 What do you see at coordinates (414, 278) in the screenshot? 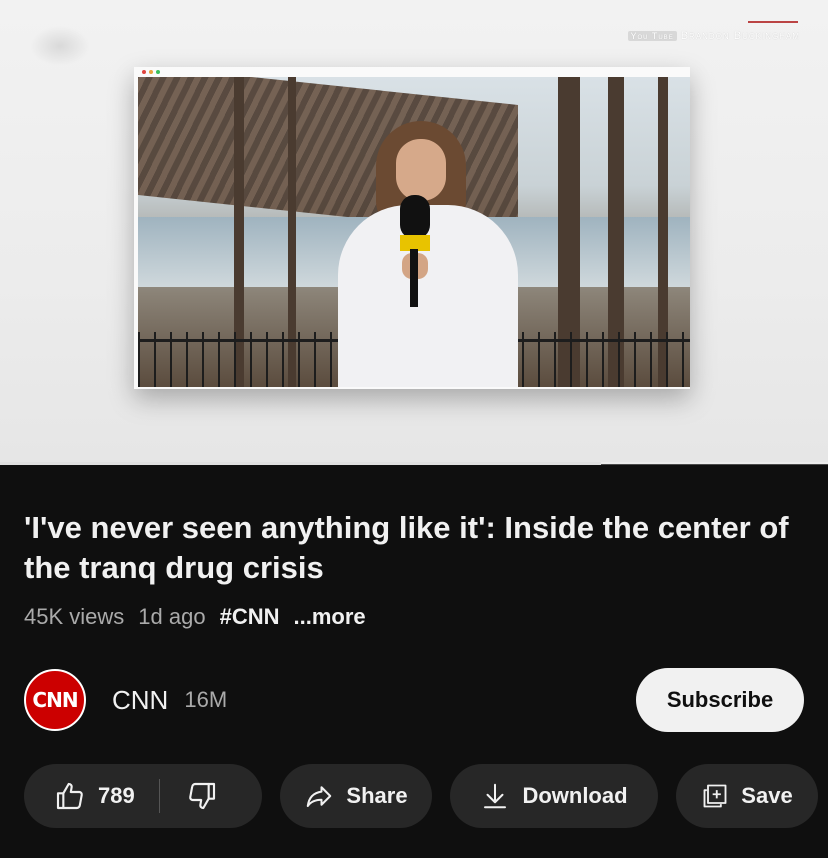
I see `microphone-handle` at bounding box center [414, 278].